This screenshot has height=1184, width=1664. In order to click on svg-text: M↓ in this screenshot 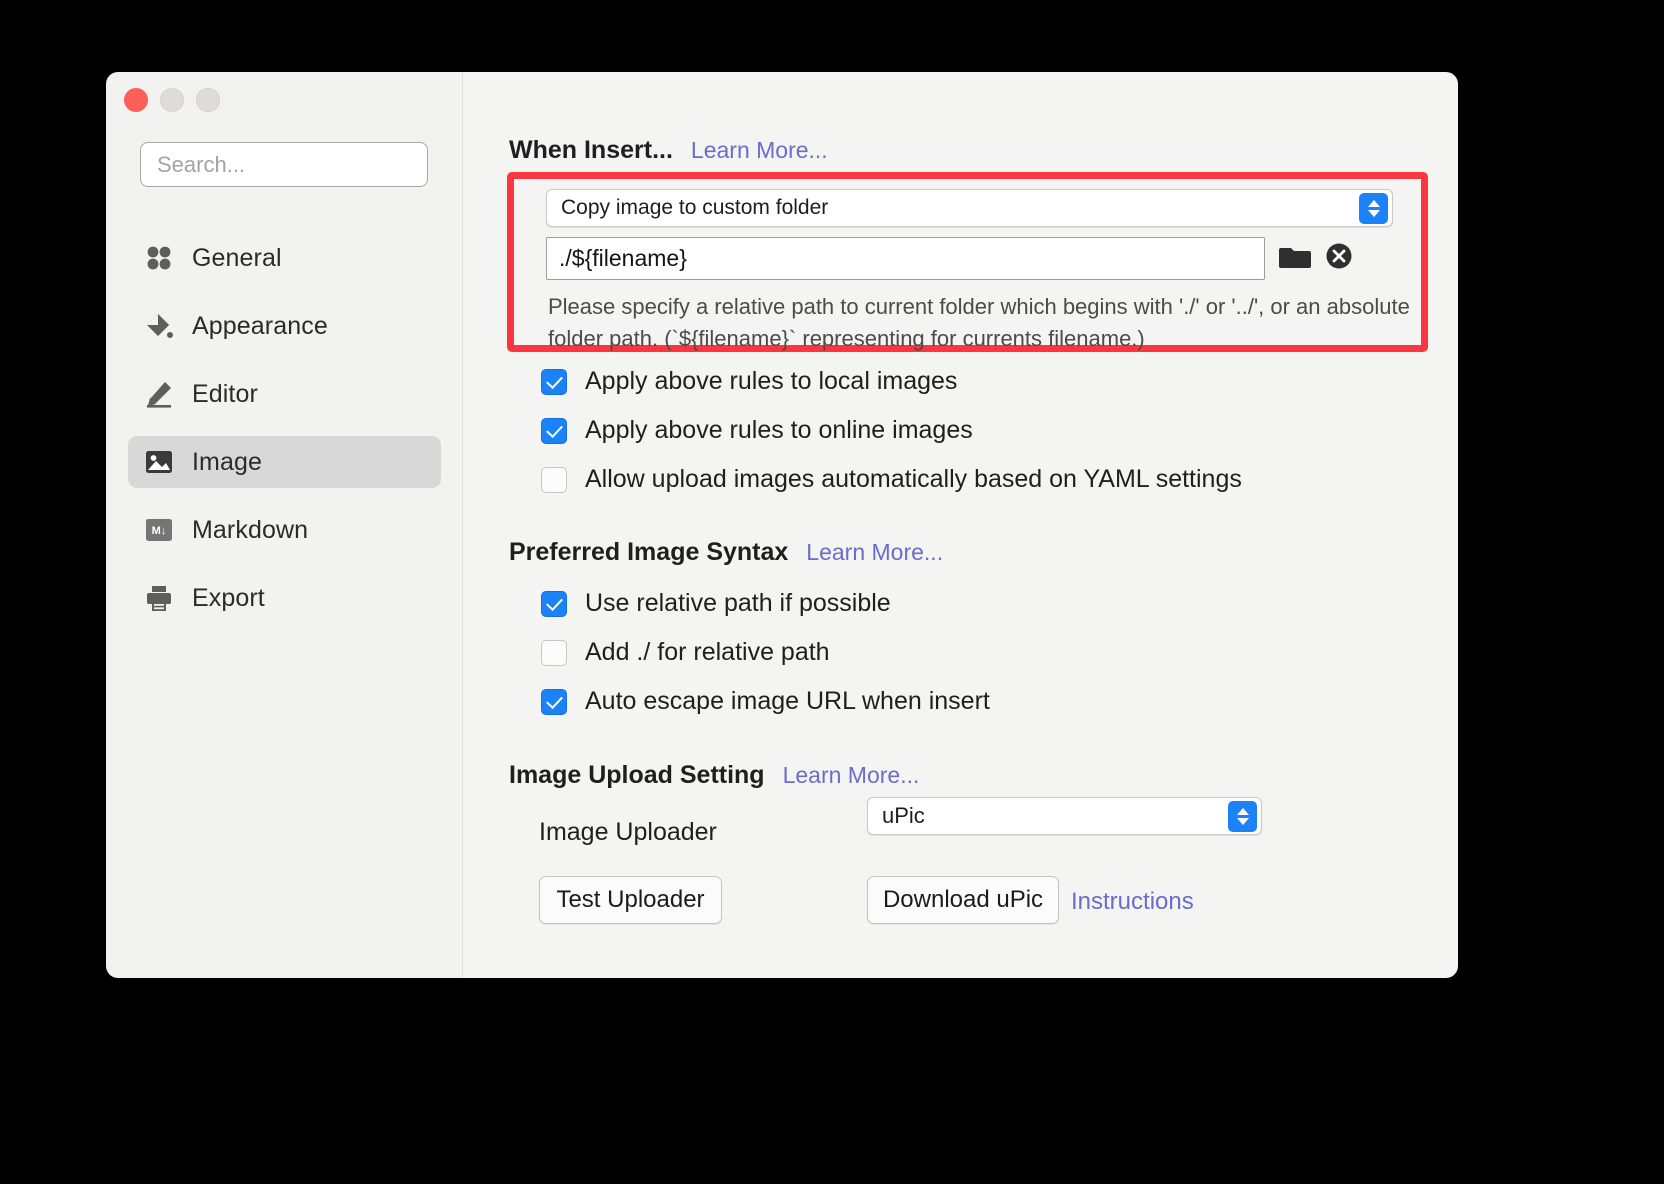, I will do `click(159, 531)`.